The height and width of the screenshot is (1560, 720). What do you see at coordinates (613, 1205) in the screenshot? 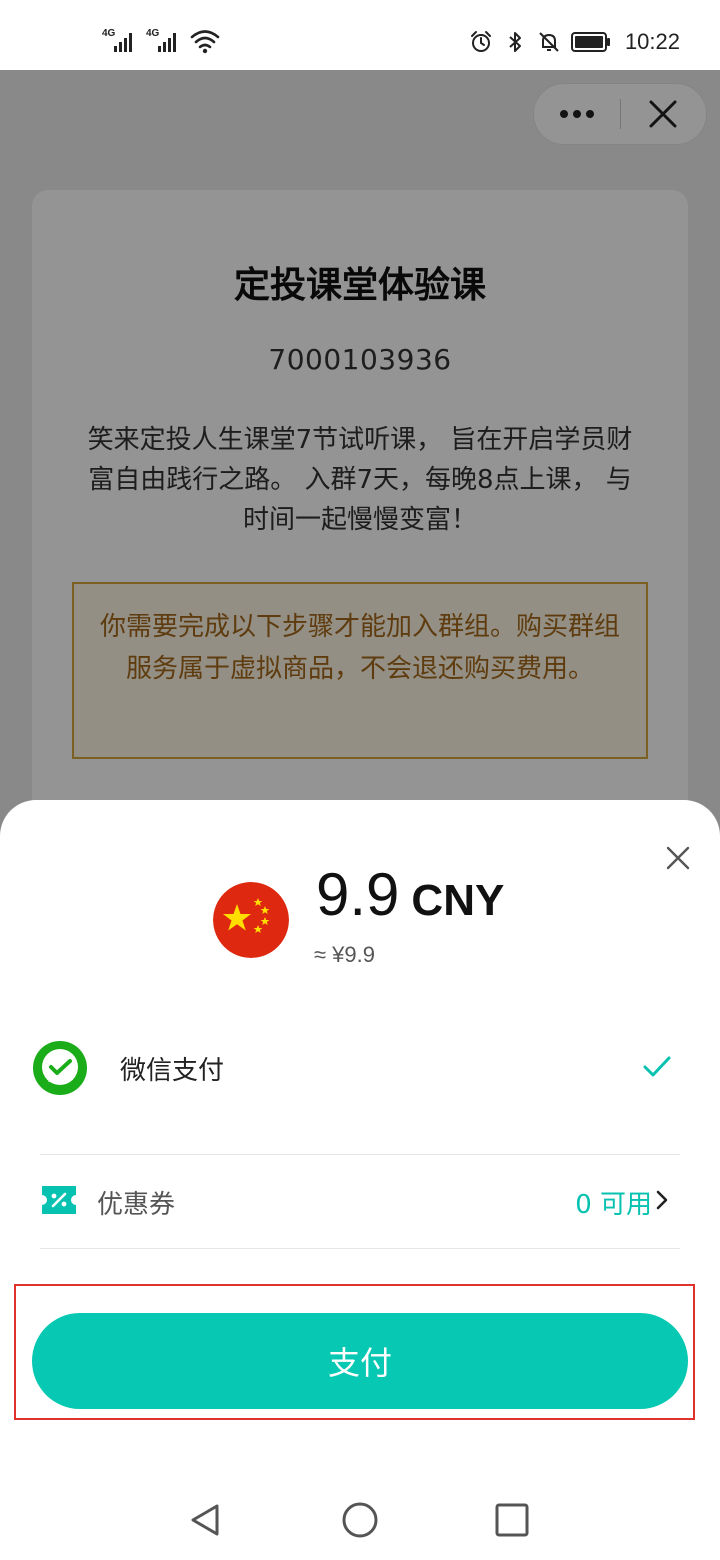
I see `coupon-count: 0 可用` at bounding box center [613, 1205].